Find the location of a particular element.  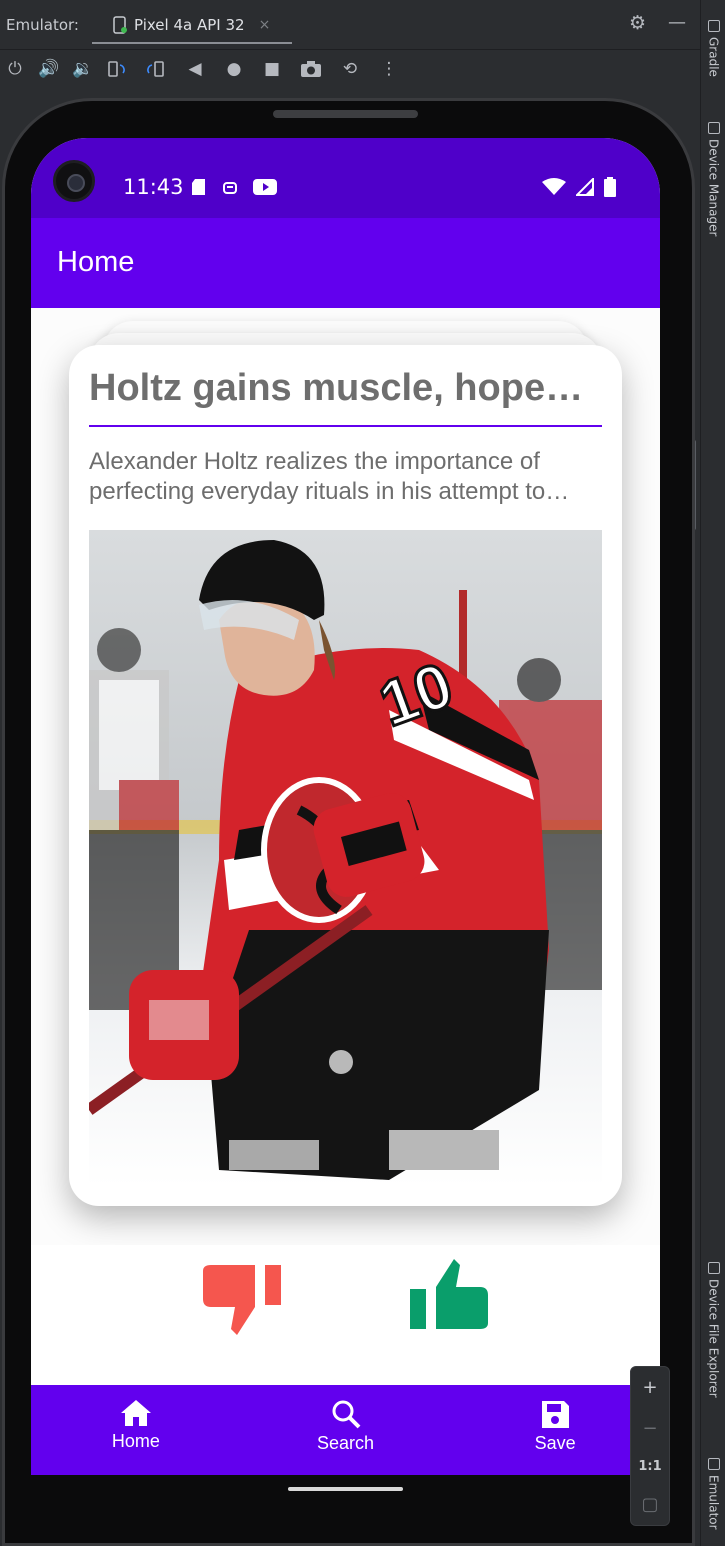

title-divider is located at coordinates (345, 426).